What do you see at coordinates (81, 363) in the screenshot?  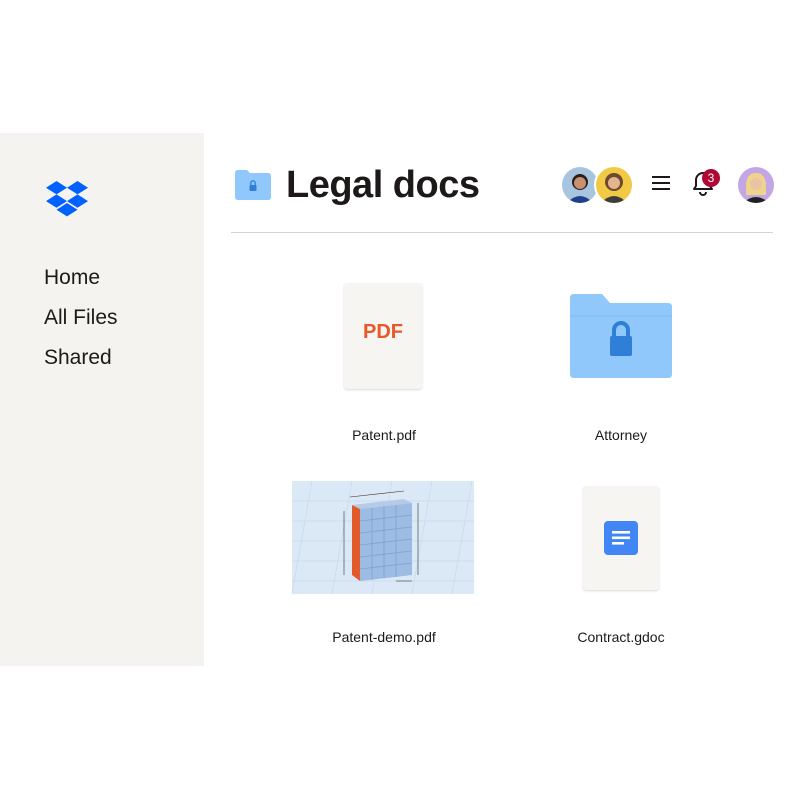 I see `sidebar-item-shared: Shared` at bounding box center [81, 363].